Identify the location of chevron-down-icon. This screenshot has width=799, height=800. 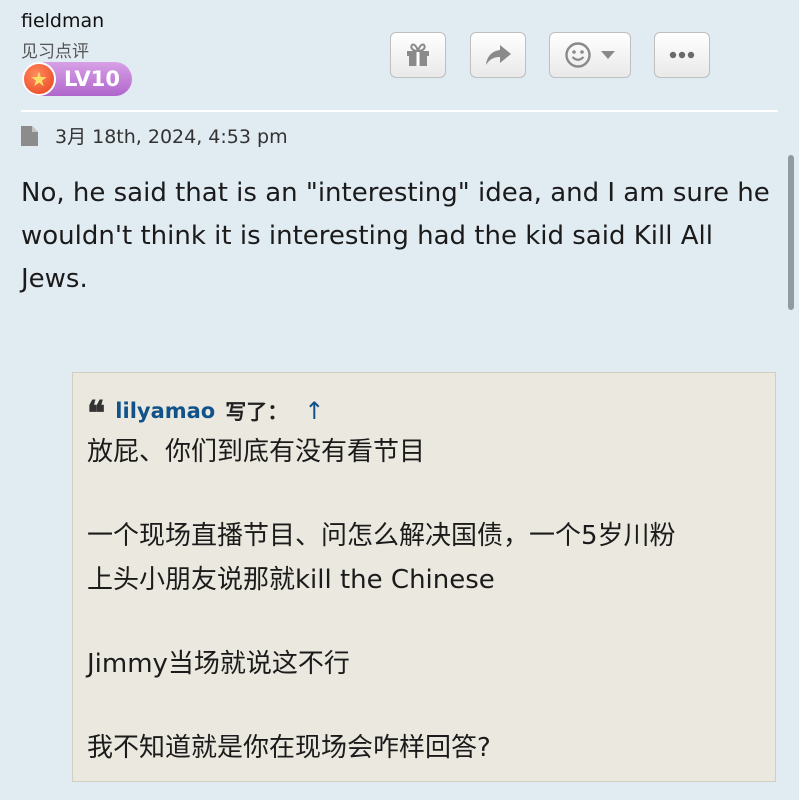
(608, 55).